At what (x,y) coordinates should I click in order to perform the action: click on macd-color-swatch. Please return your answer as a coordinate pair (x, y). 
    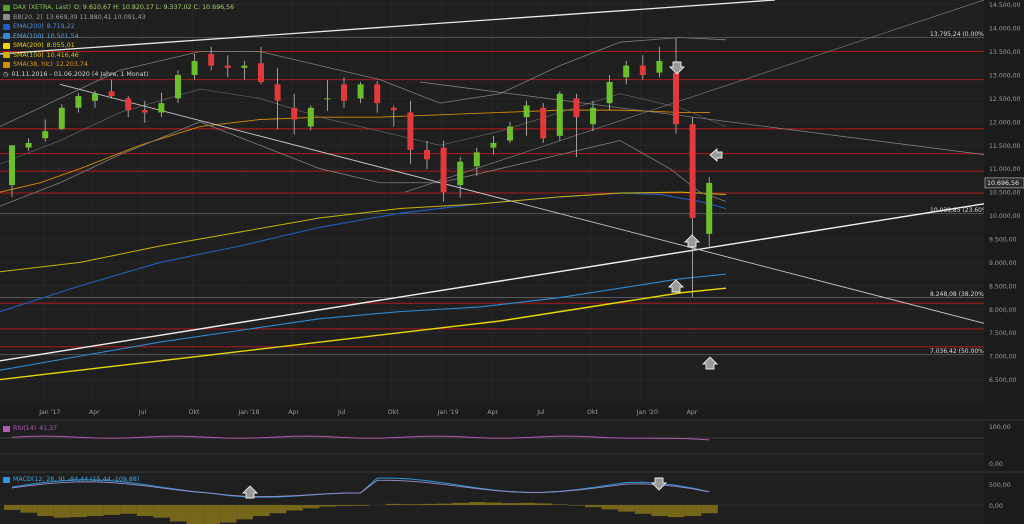
    Looking at the image, I should click on (6, 479).